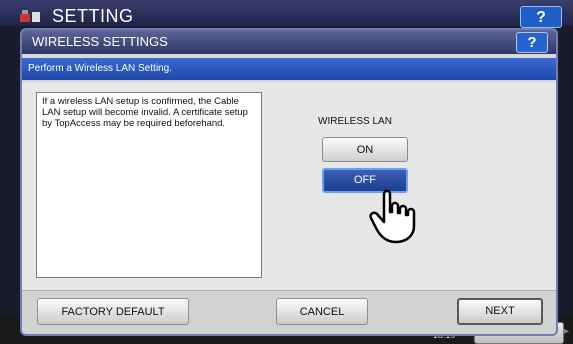 The height and width of the screenshot is (344, 573). What do you see at coordinates (289, 69) in the screenshot?
I see `dialog-subtitle: Perform a Wireless LAN Setting.` at bounding box center [289, 69].